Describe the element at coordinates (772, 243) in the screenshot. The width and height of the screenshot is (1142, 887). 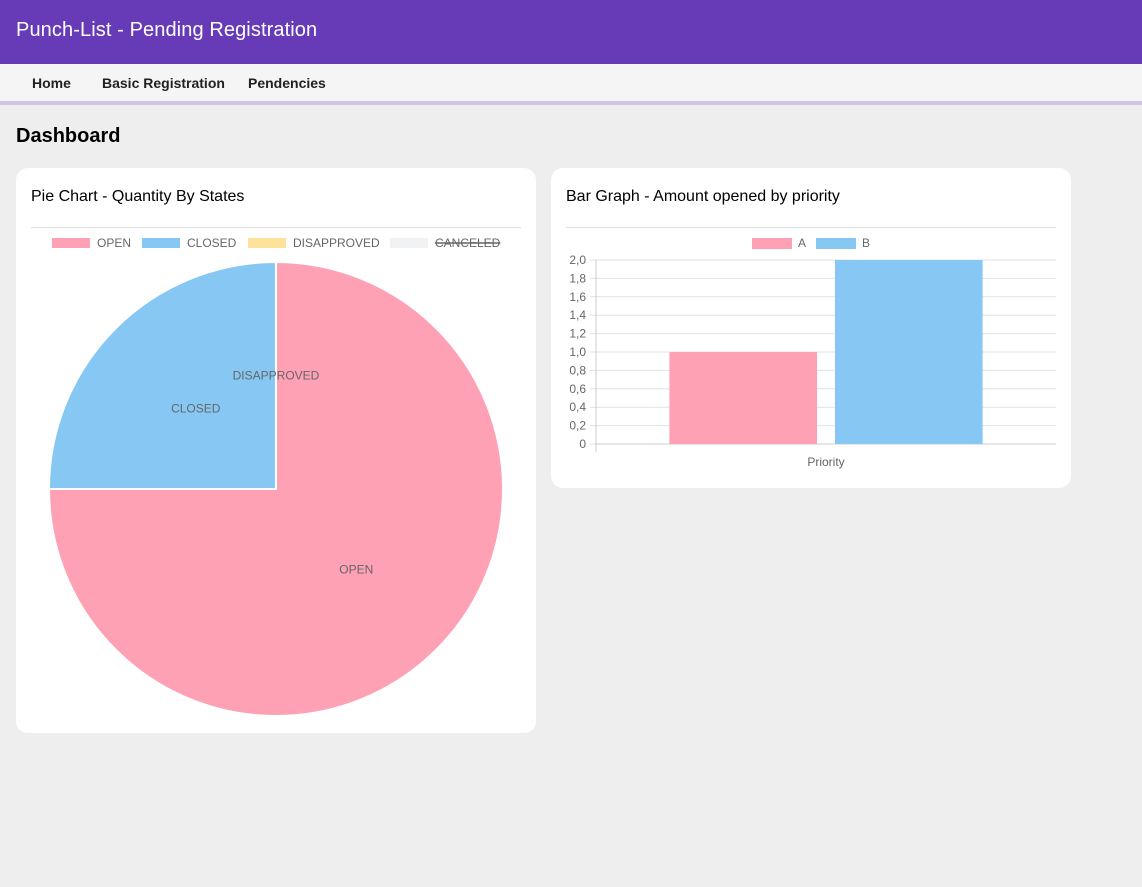
I see `legend-swatch-a` at that location.